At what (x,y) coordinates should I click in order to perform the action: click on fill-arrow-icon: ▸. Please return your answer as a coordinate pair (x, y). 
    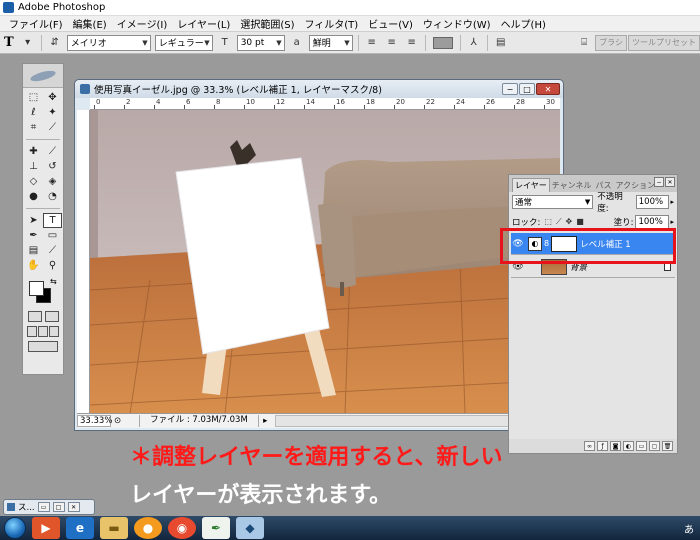
    Looking at the image, I should click on (672, 222).